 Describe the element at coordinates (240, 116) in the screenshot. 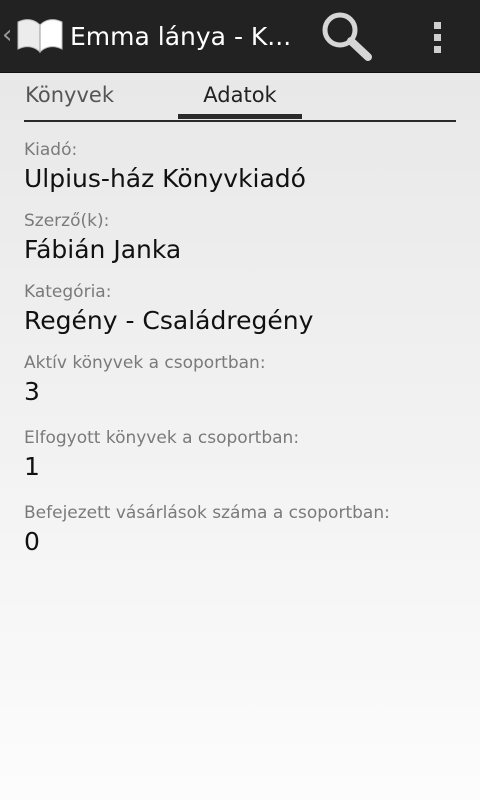

I see `tab-selected-indicator` at that location.